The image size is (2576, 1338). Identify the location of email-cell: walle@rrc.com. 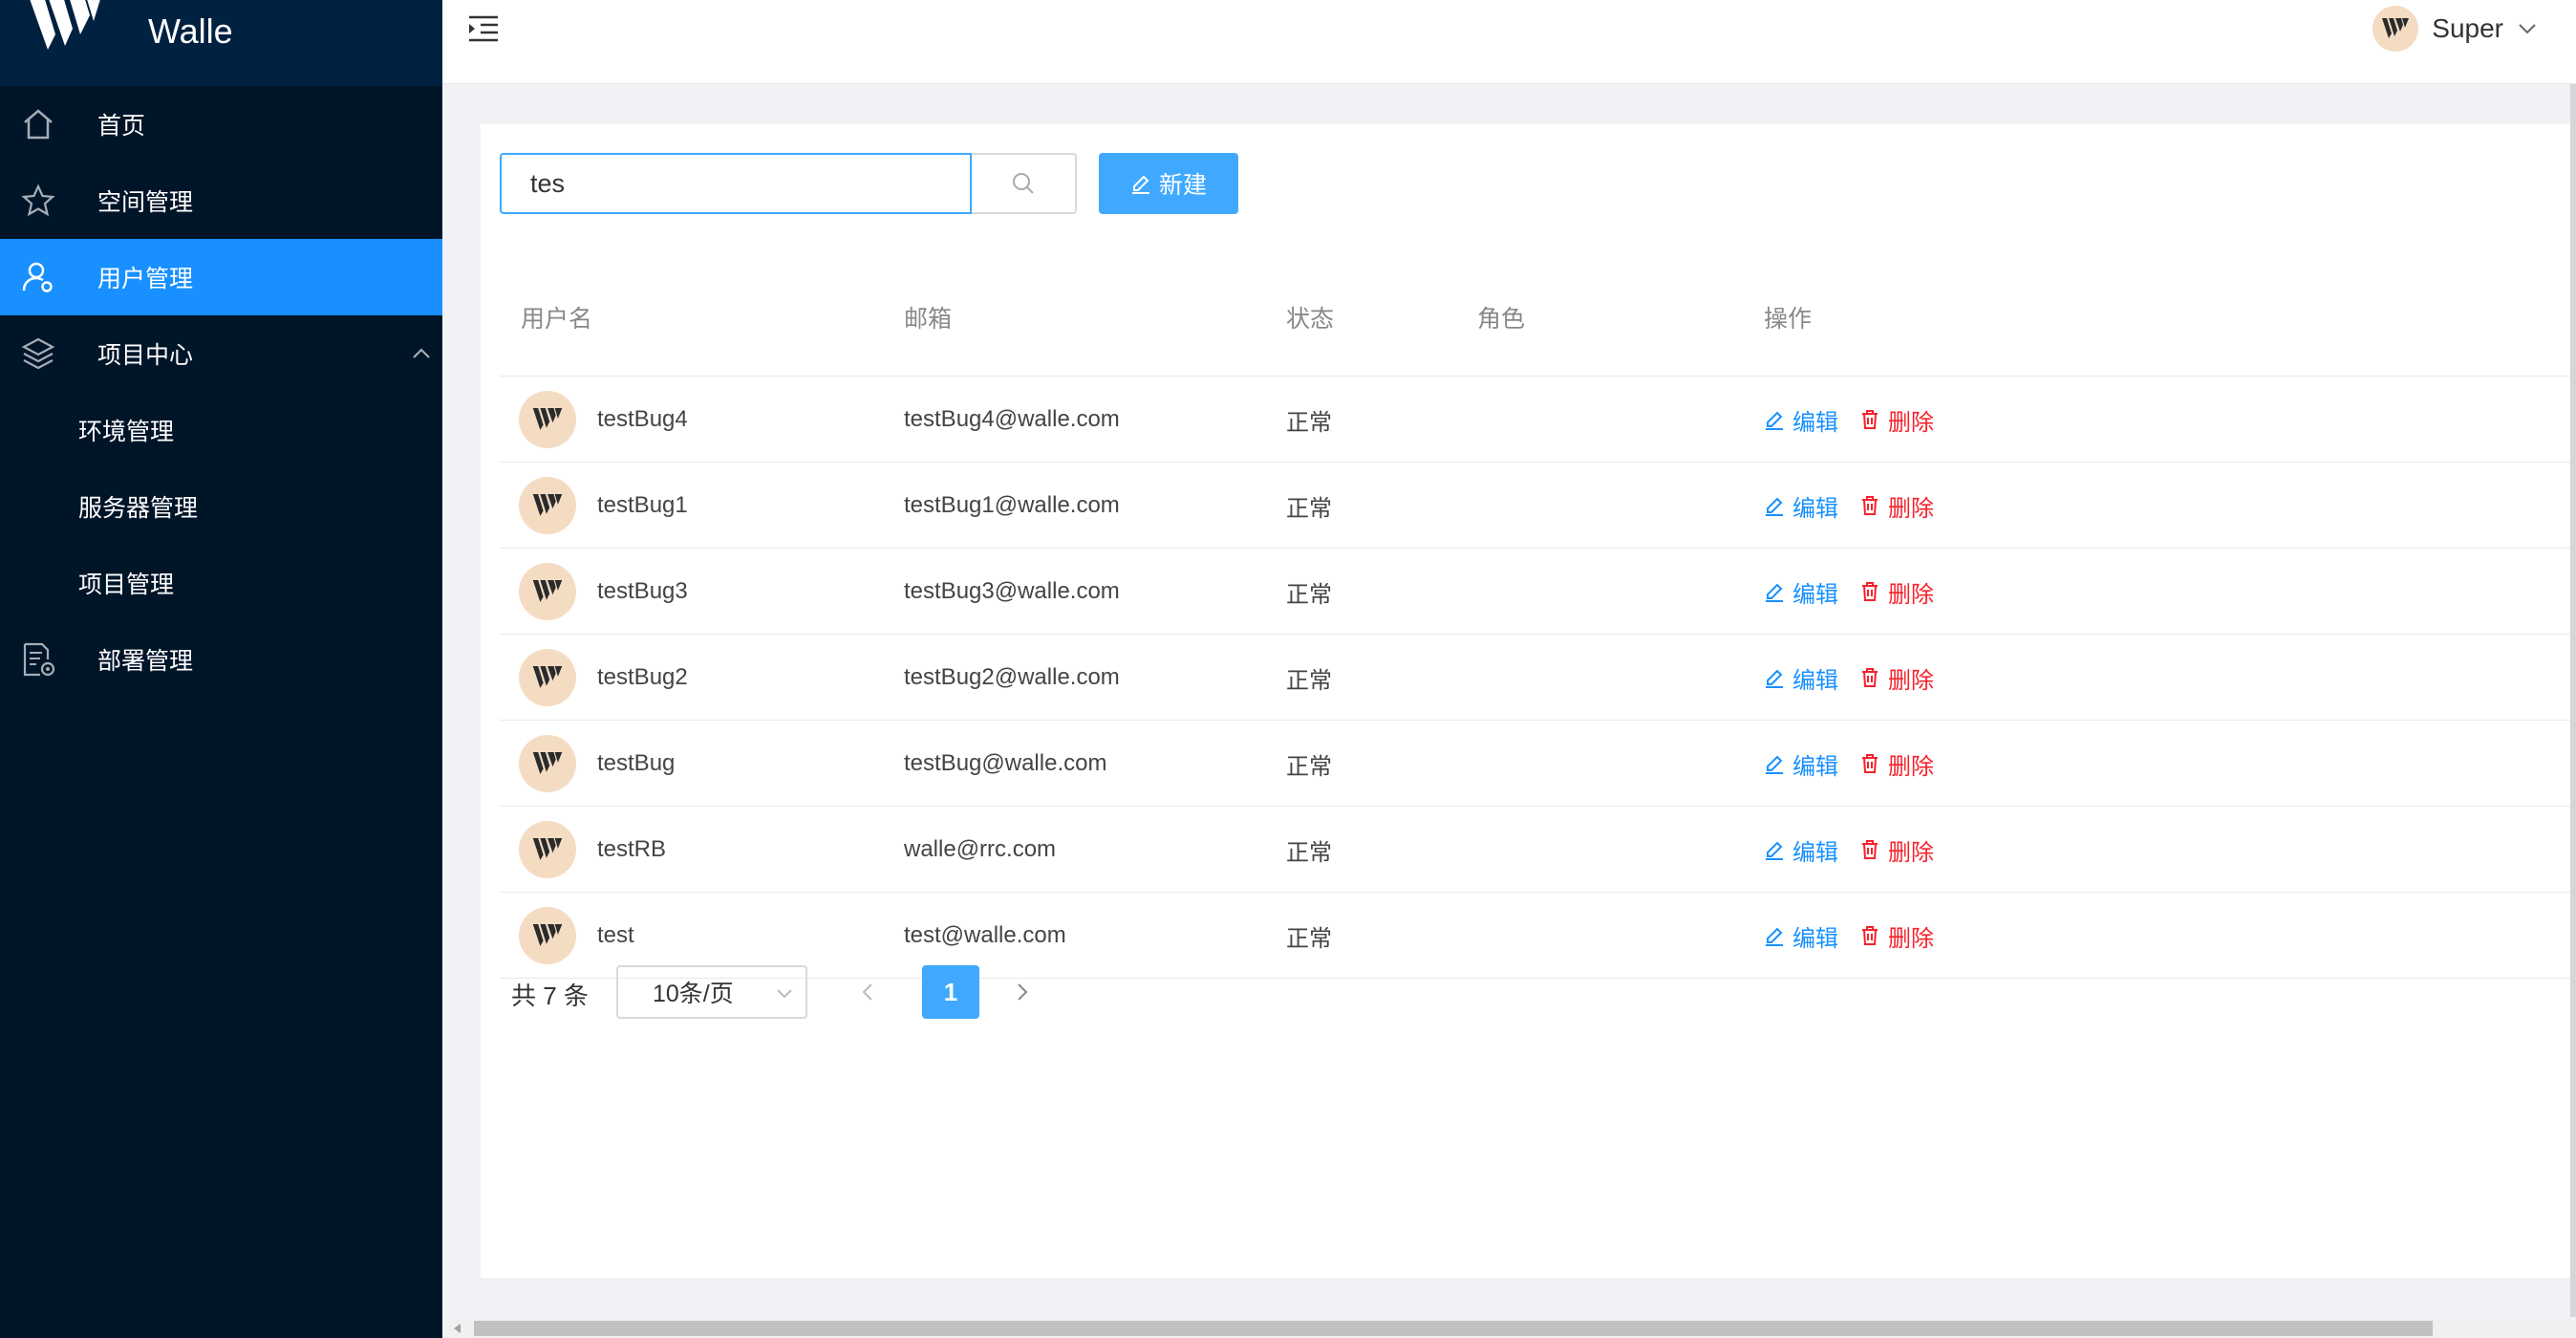
(980, 849).